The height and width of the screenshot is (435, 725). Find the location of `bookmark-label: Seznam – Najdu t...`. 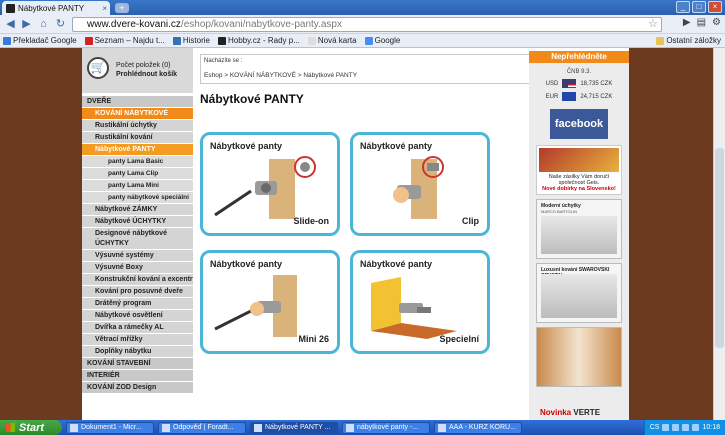

bookmark-label: Seznam – Najdu t... is located at coordinates (129, 40).